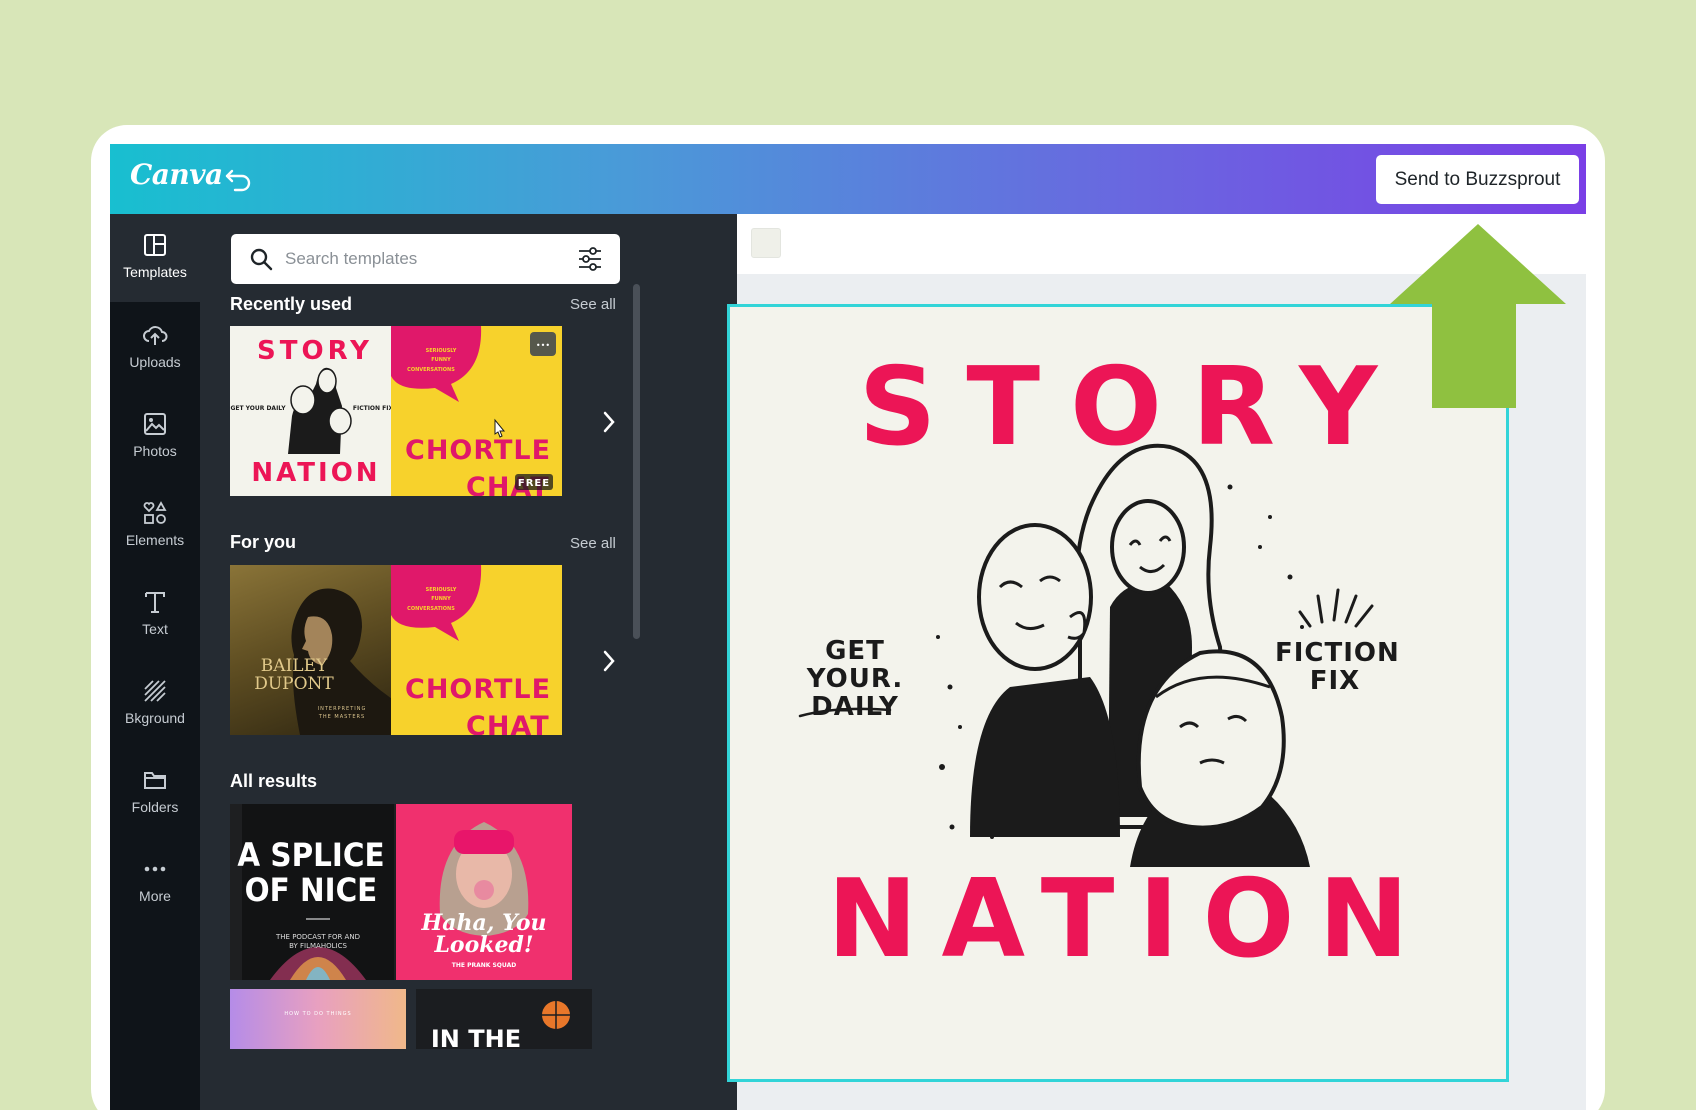 The image size is (1696, 1110). Describe the element at coordinates (155, 629) in the screenshot. I see `rail-label: Text` at that location.